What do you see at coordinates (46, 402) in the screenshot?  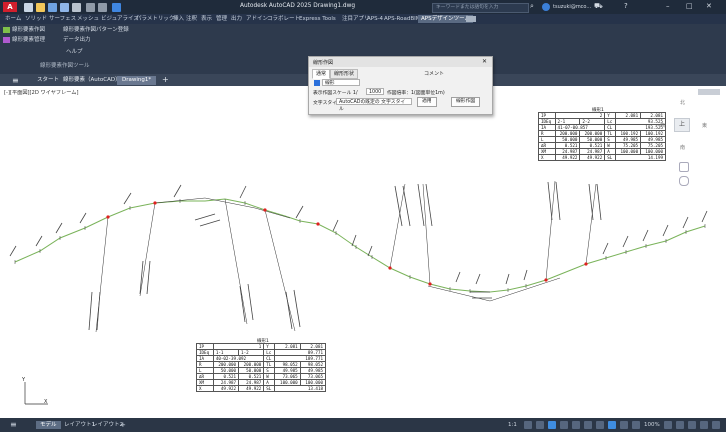 I see `ucs-x-label: X` at bounding box center [46, 402].